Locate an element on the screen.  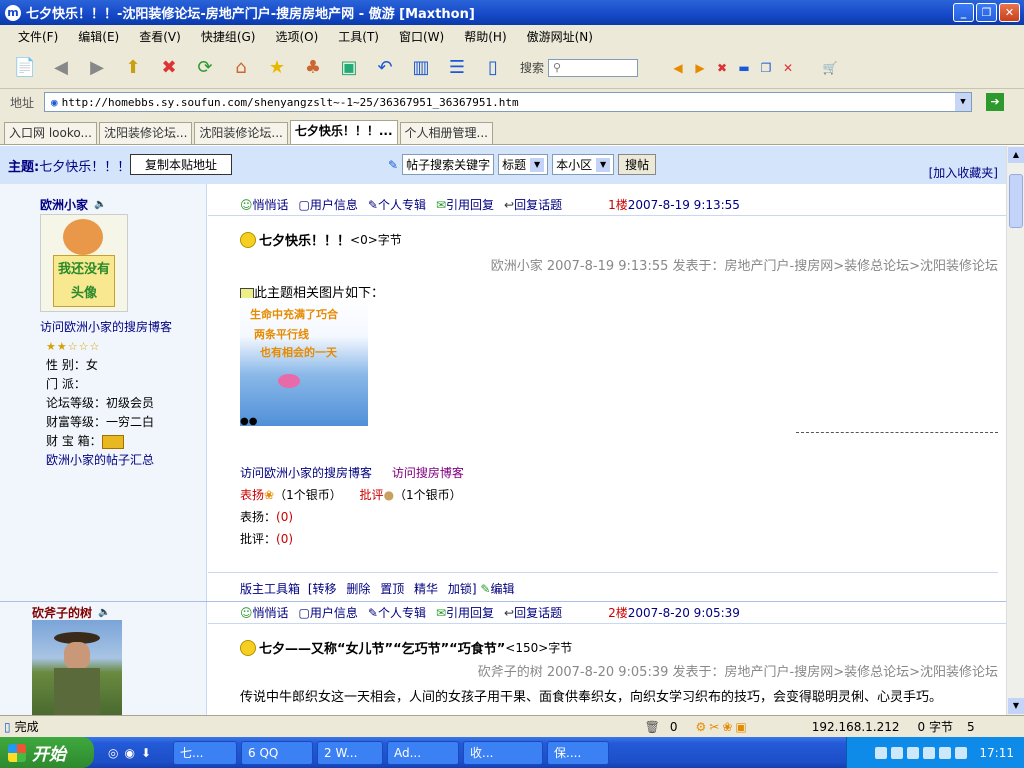
undo-close-icon: ↶ is located at coordinates (385, 68).